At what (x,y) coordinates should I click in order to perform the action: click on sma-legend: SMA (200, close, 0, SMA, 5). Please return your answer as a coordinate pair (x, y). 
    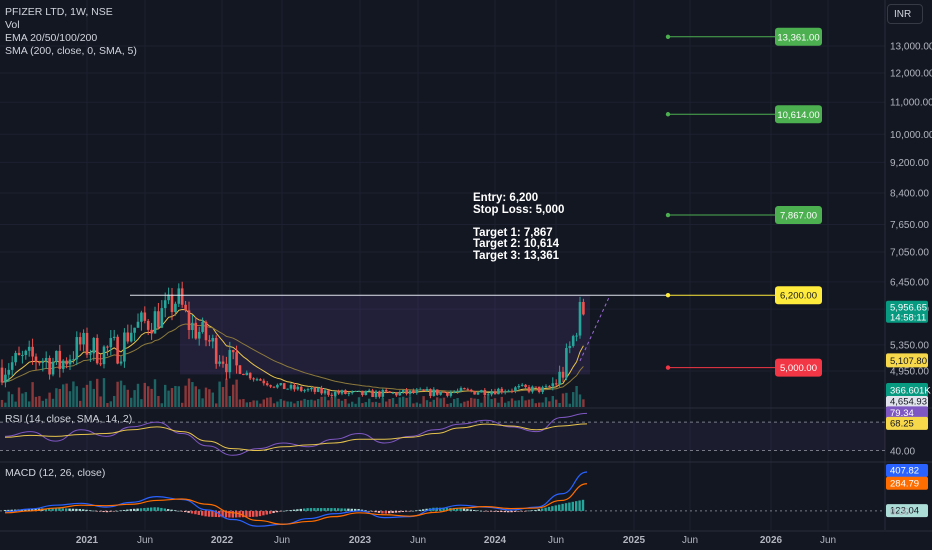
    Looking at the image, I should click on (71, 51).